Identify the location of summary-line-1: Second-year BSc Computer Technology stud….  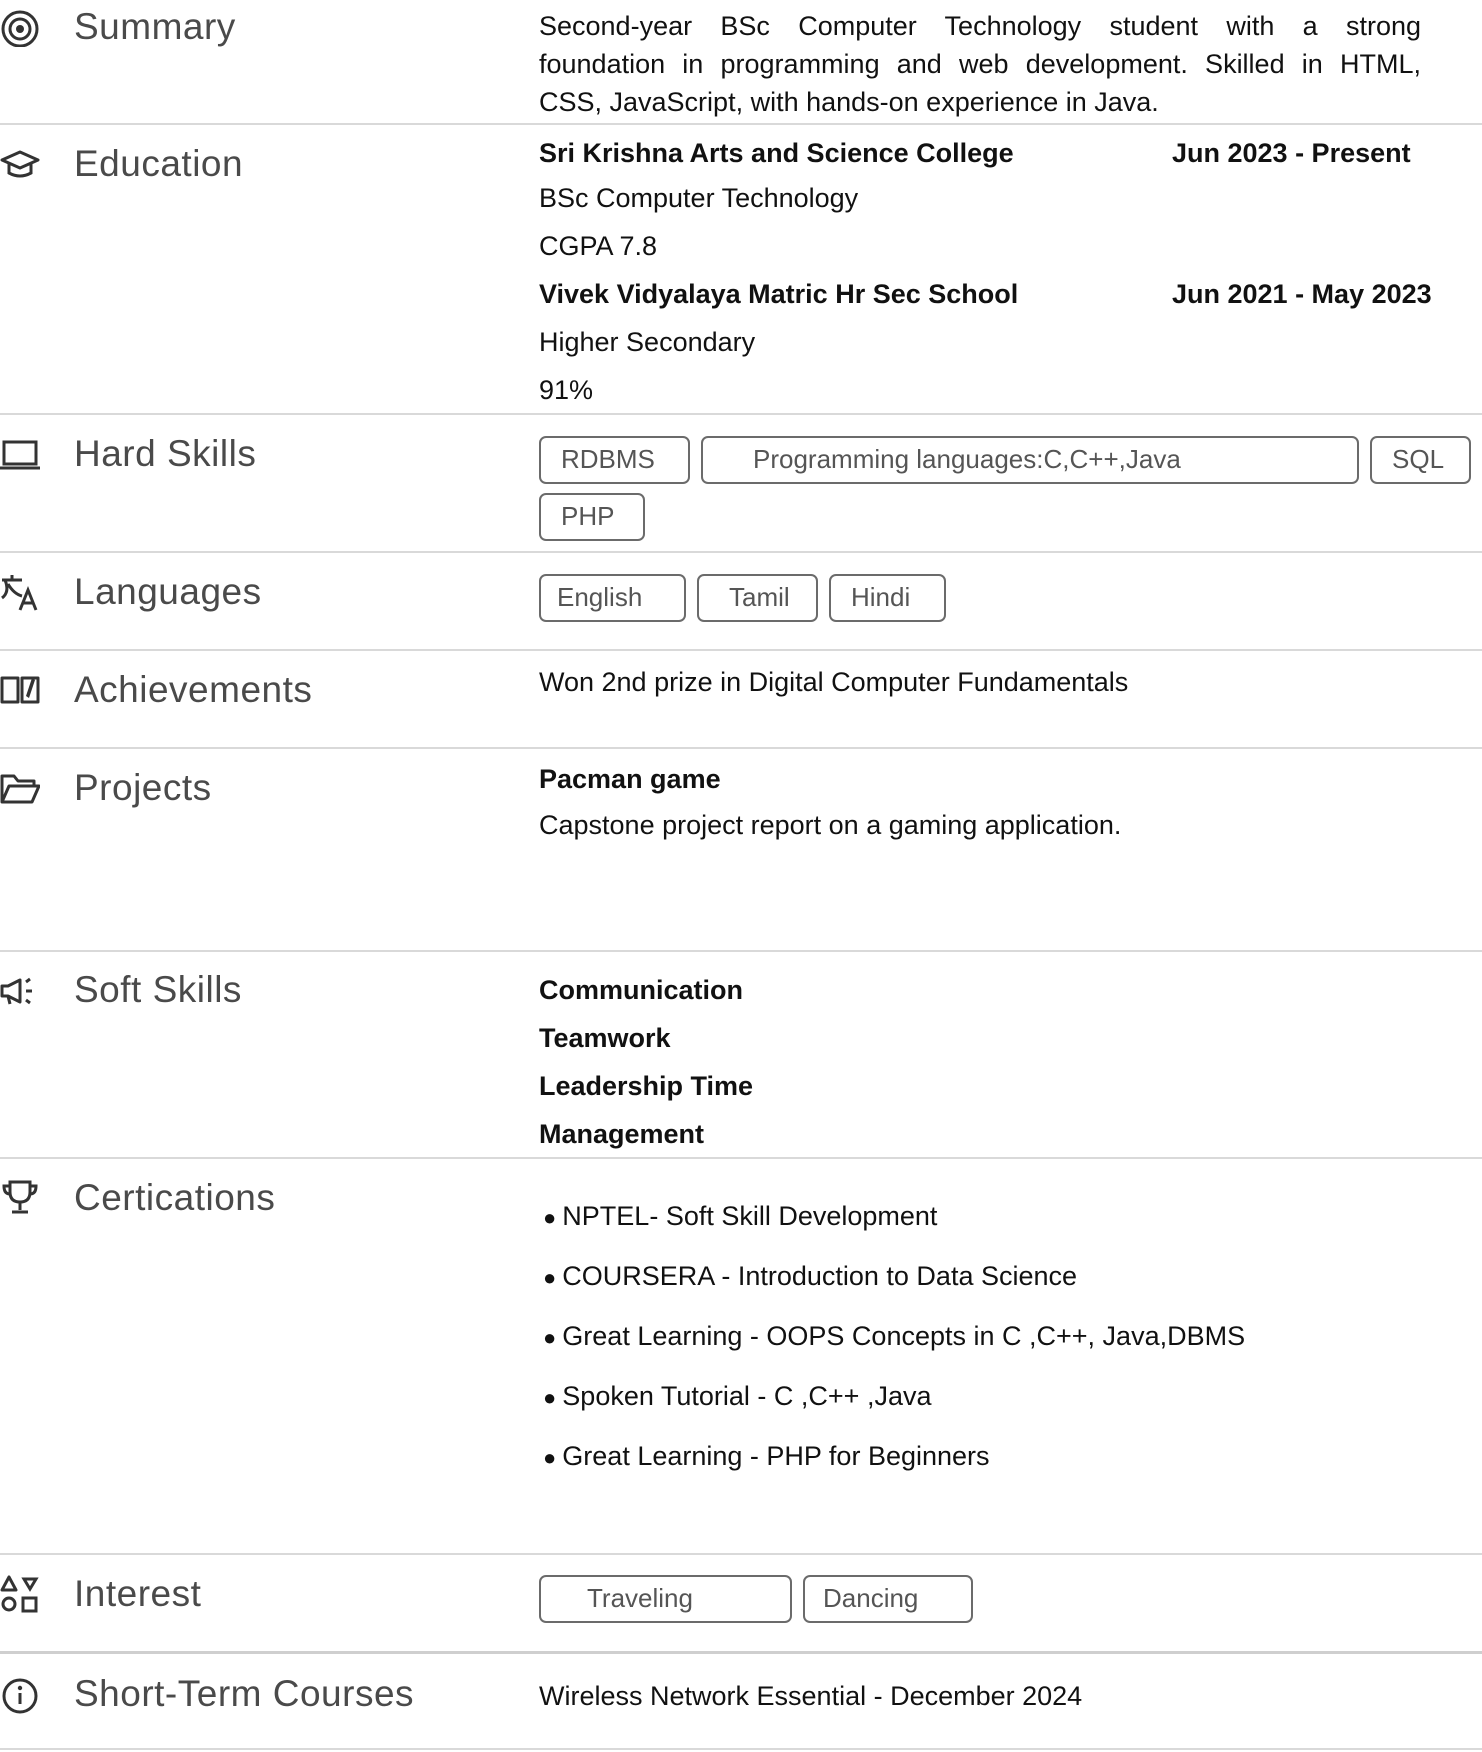
(980, 26).